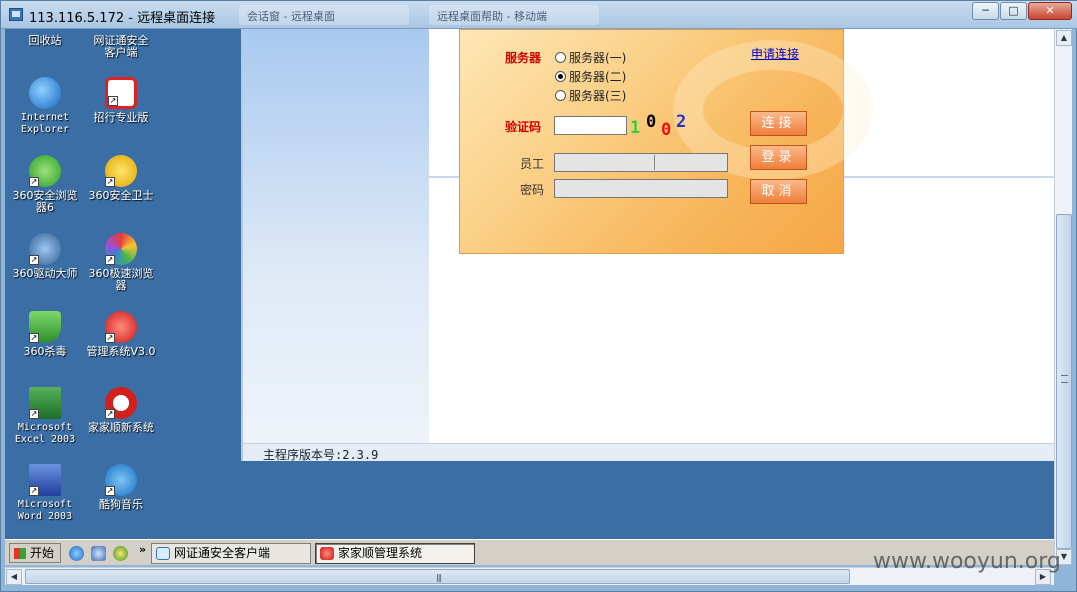 The width and height of the screenshot is (1077, 592). I want to click on desktop-icon-recycle-bin: 回收站, so click(45, 41).